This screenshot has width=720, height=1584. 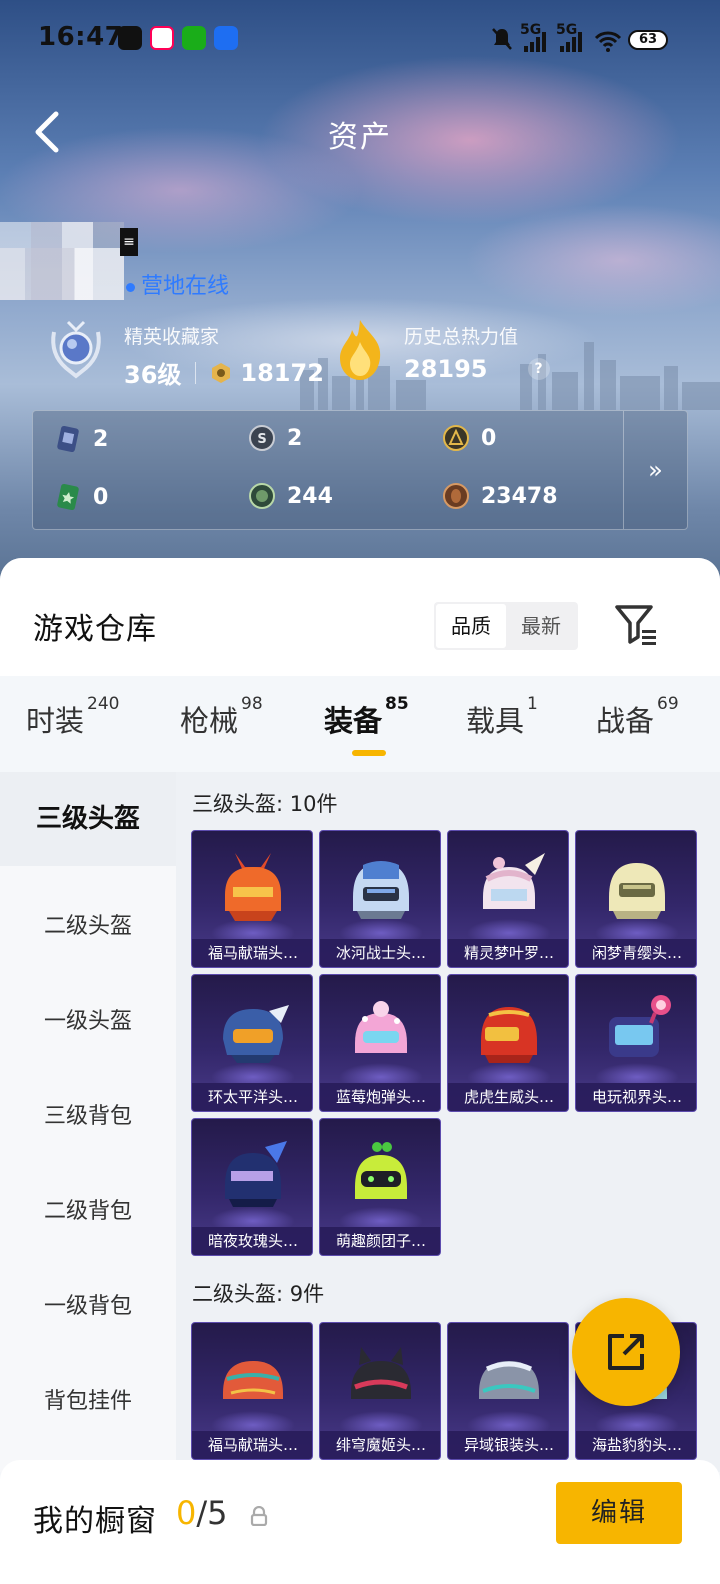 I want to click on edit-showcase-button: 编辑, so click(x=619, y=1513).